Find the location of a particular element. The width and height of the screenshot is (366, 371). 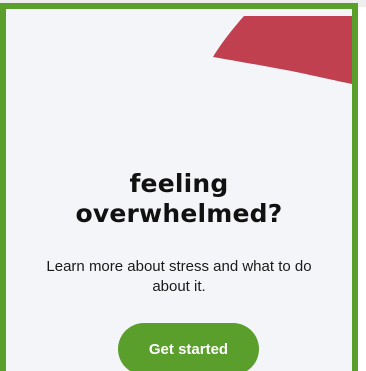

card-heading-line-1: feeling is located at coordinates (179, 183).